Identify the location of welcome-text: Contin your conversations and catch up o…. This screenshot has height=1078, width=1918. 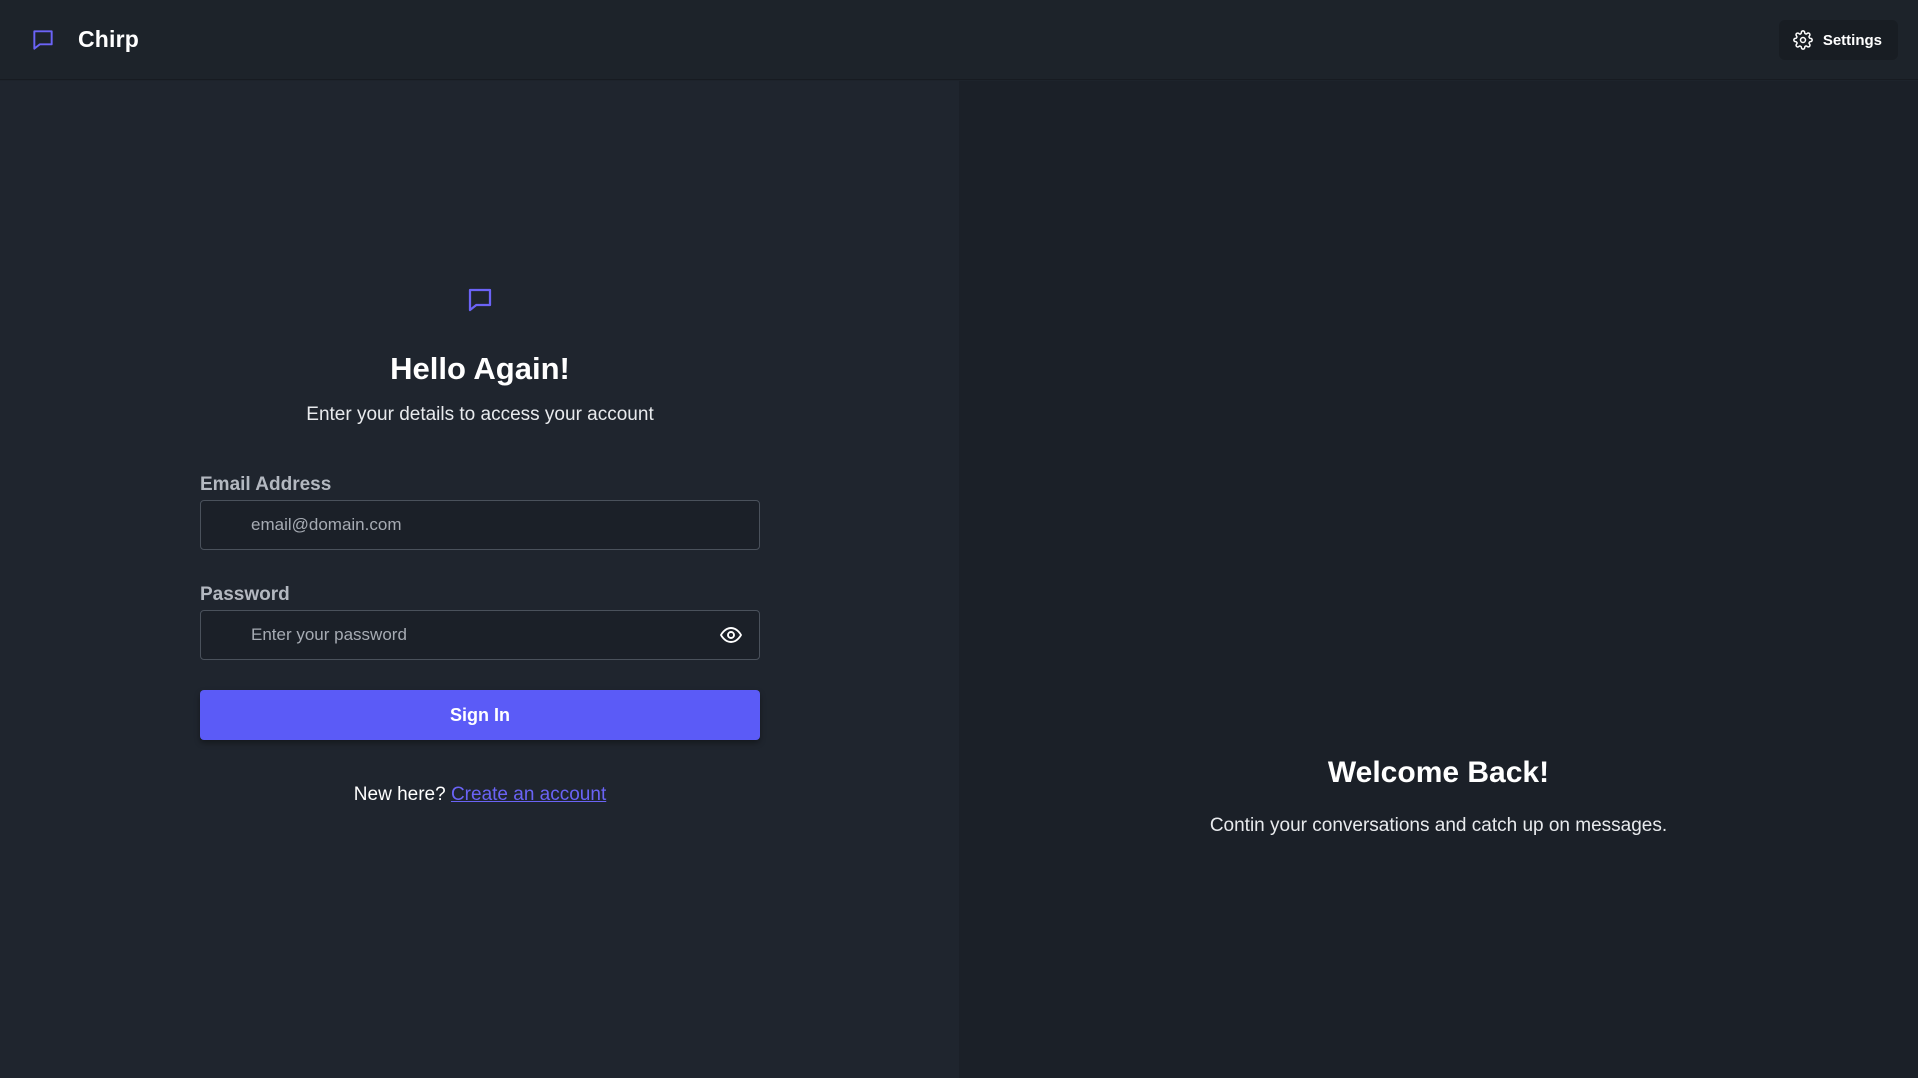
(1438, 825).